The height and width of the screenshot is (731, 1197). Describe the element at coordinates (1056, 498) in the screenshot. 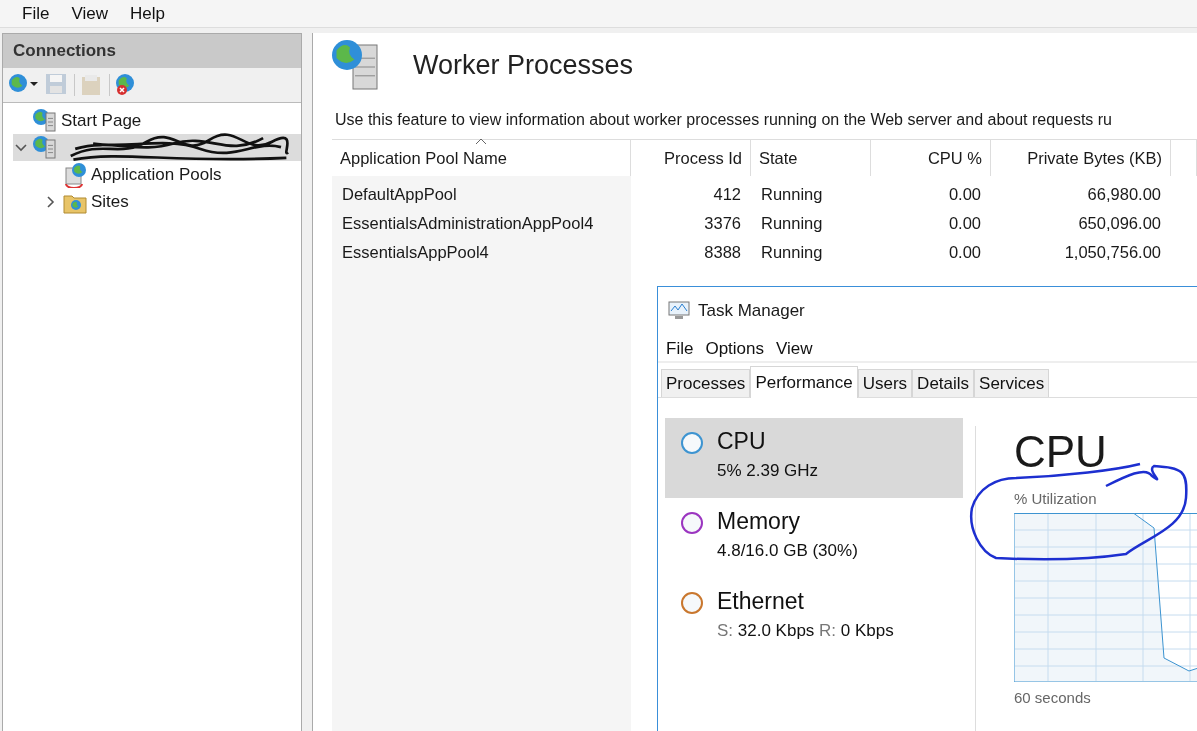

I see `axis-label: % Utilization` at that location.